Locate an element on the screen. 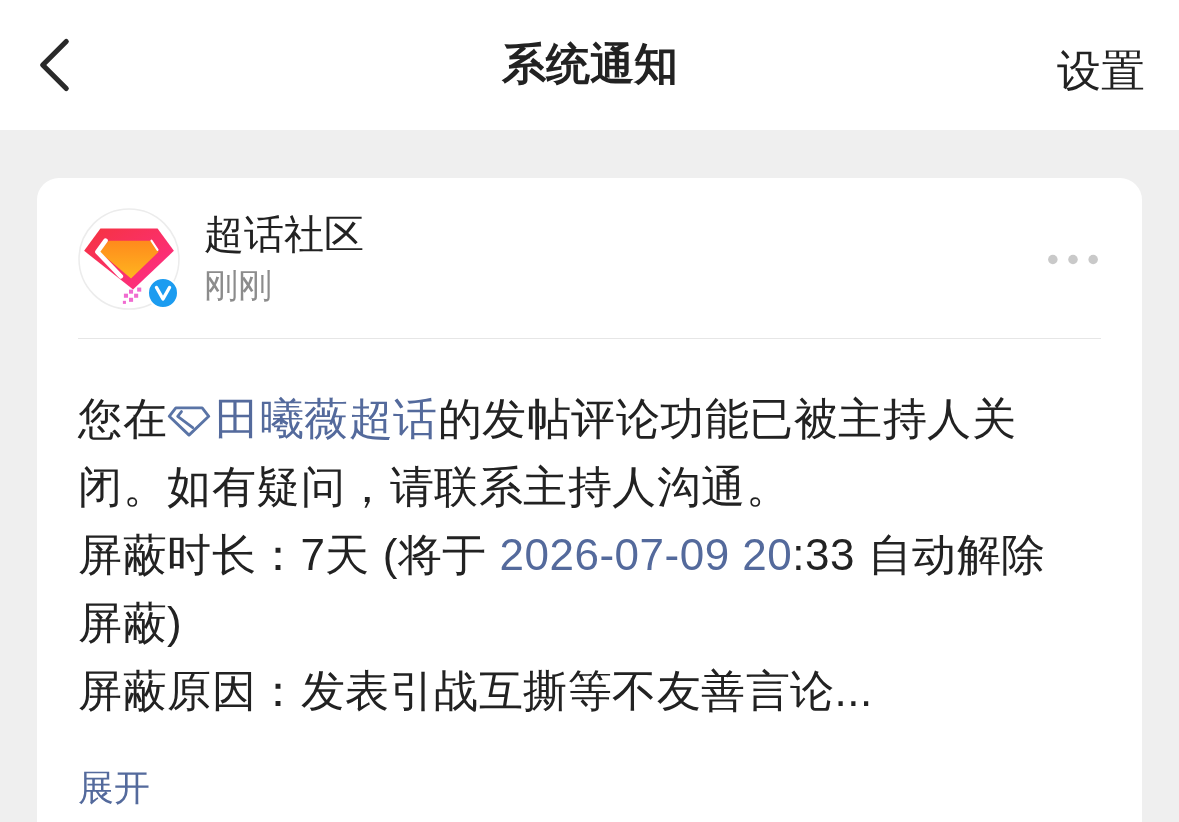 The image size is (1179, 822). diamond-icon is located at coordinates (189, 421).